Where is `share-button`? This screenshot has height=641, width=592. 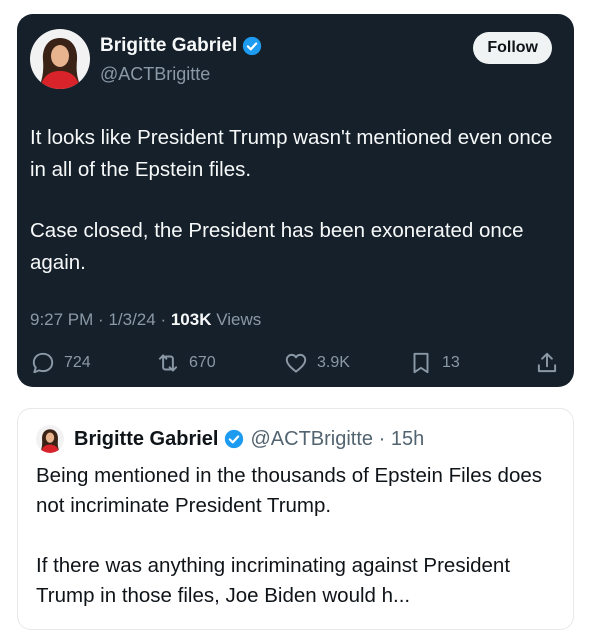 share-button is located at coordinates (551, 363).